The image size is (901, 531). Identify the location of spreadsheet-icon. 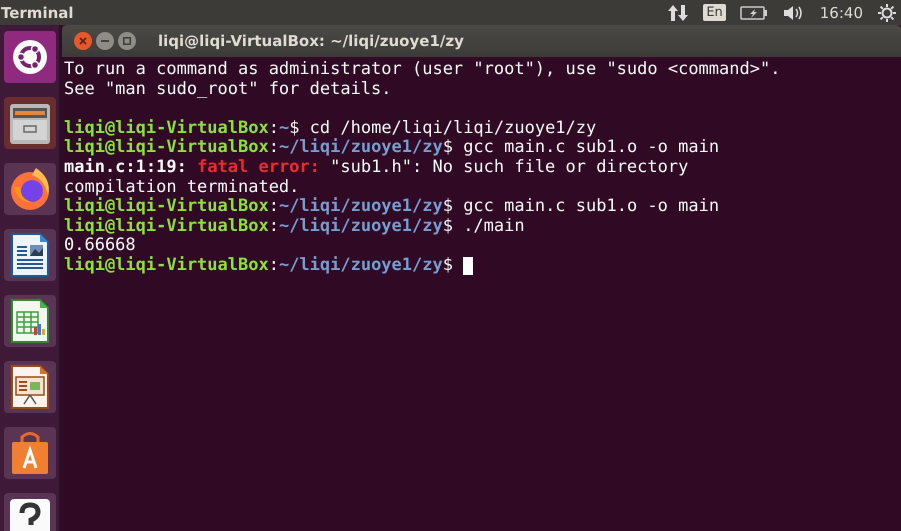
(30, 321).